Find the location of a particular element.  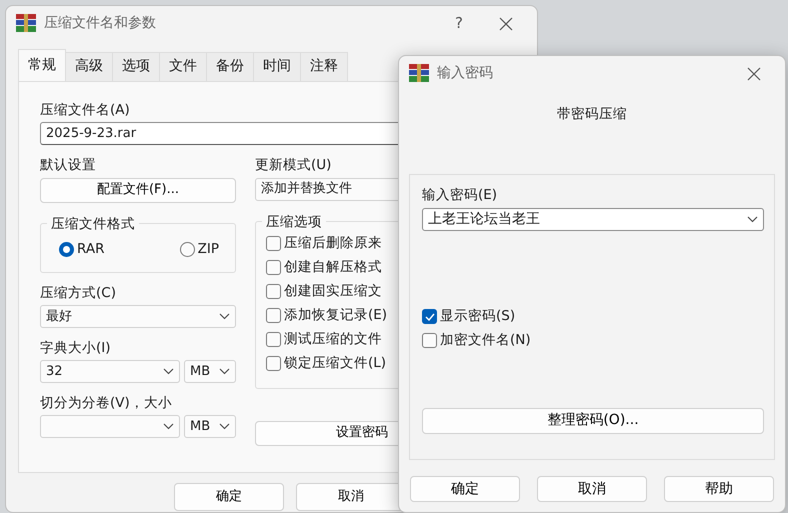

dropdown: 最好 is located at coordinates (138, 316).